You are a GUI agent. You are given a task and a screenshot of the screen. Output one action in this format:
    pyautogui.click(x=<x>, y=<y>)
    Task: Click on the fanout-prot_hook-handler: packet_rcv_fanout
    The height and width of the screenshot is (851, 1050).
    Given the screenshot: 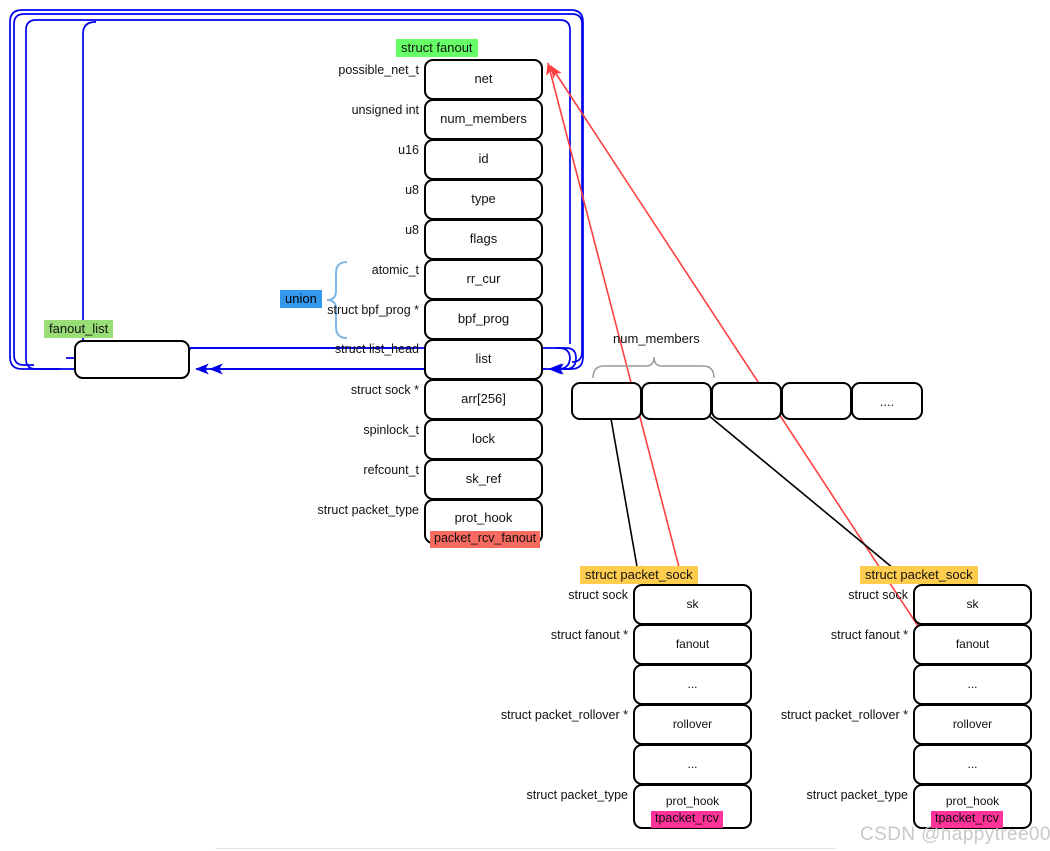 What is the action you would take?
    pyautogui.click(x=485, y=539)
    